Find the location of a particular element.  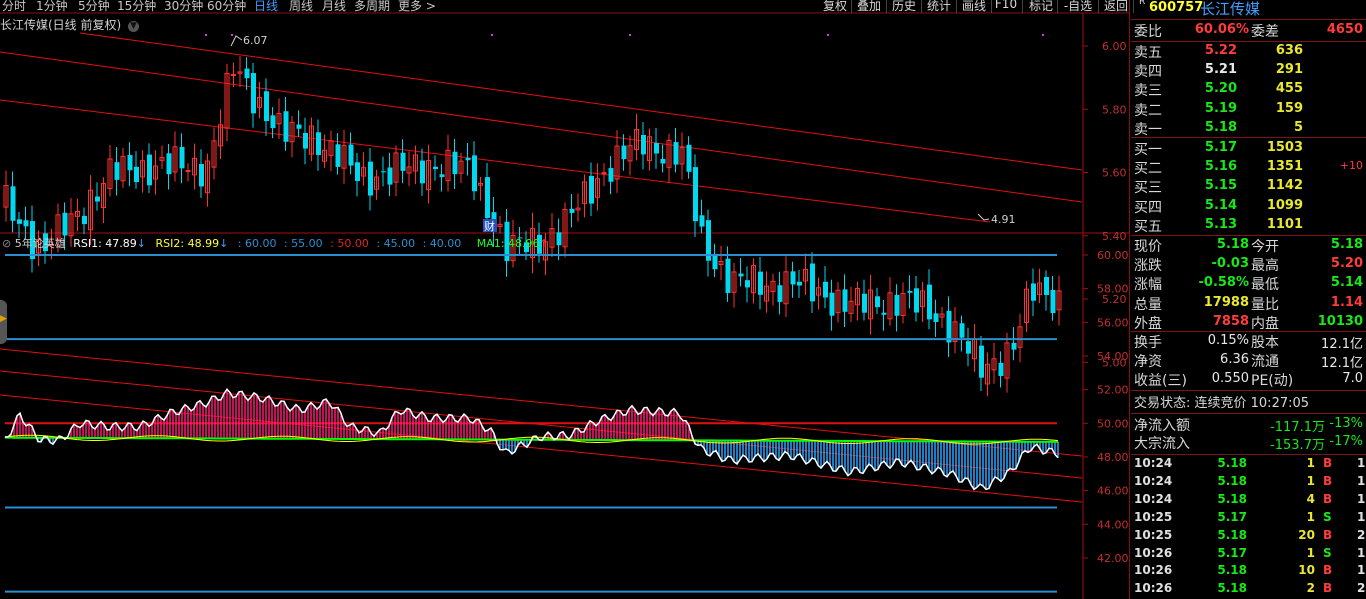

toolbar-button-4: 画线 is located at coordinates (974, 6).